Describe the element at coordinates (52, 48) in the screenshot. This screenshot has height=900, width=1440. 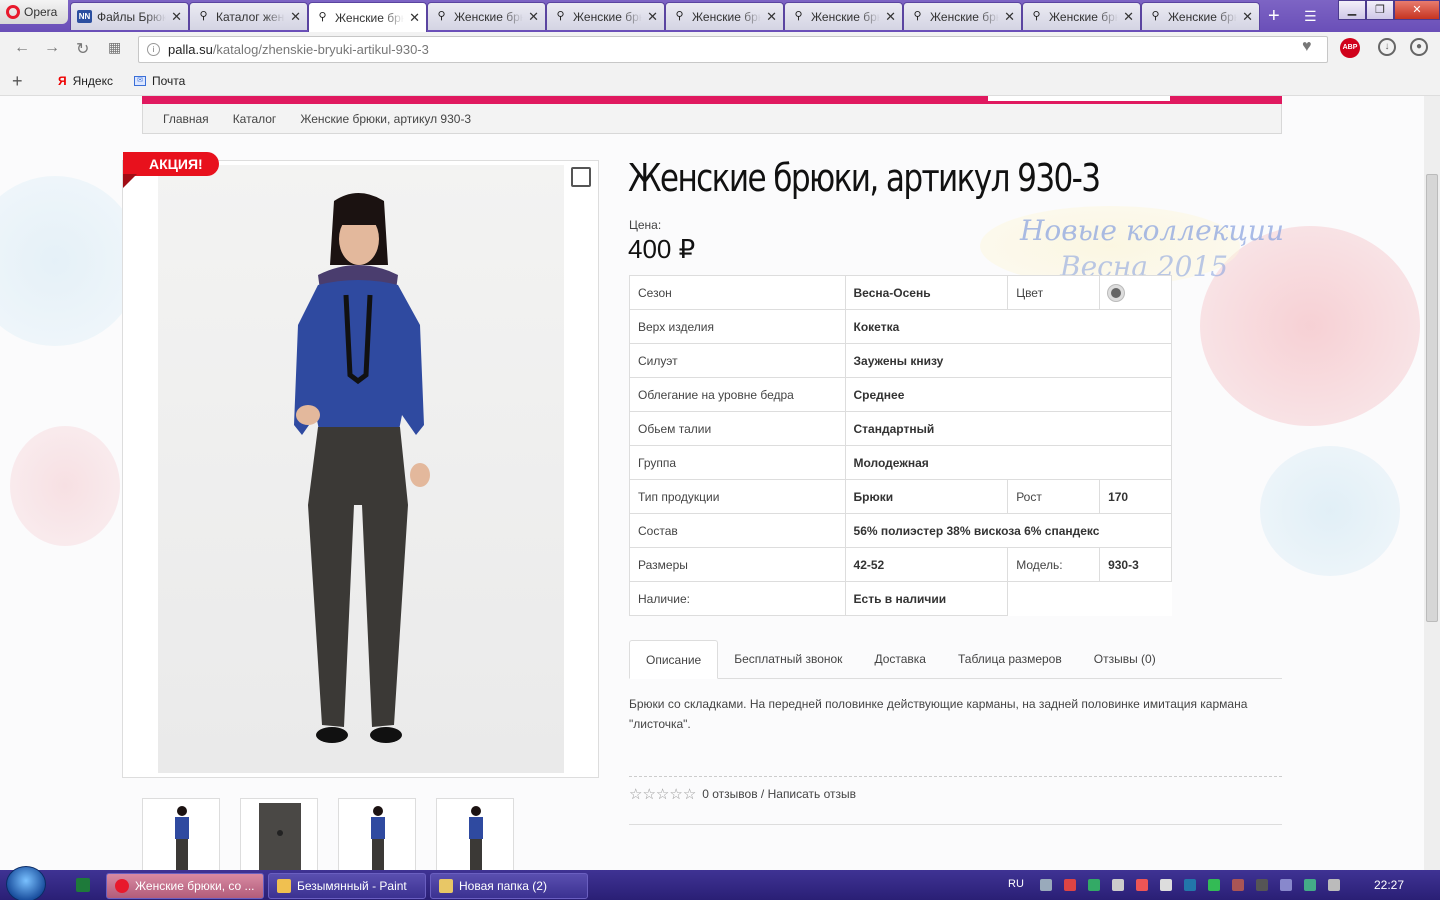
I see `forward-arrow-icon: →` at that location.